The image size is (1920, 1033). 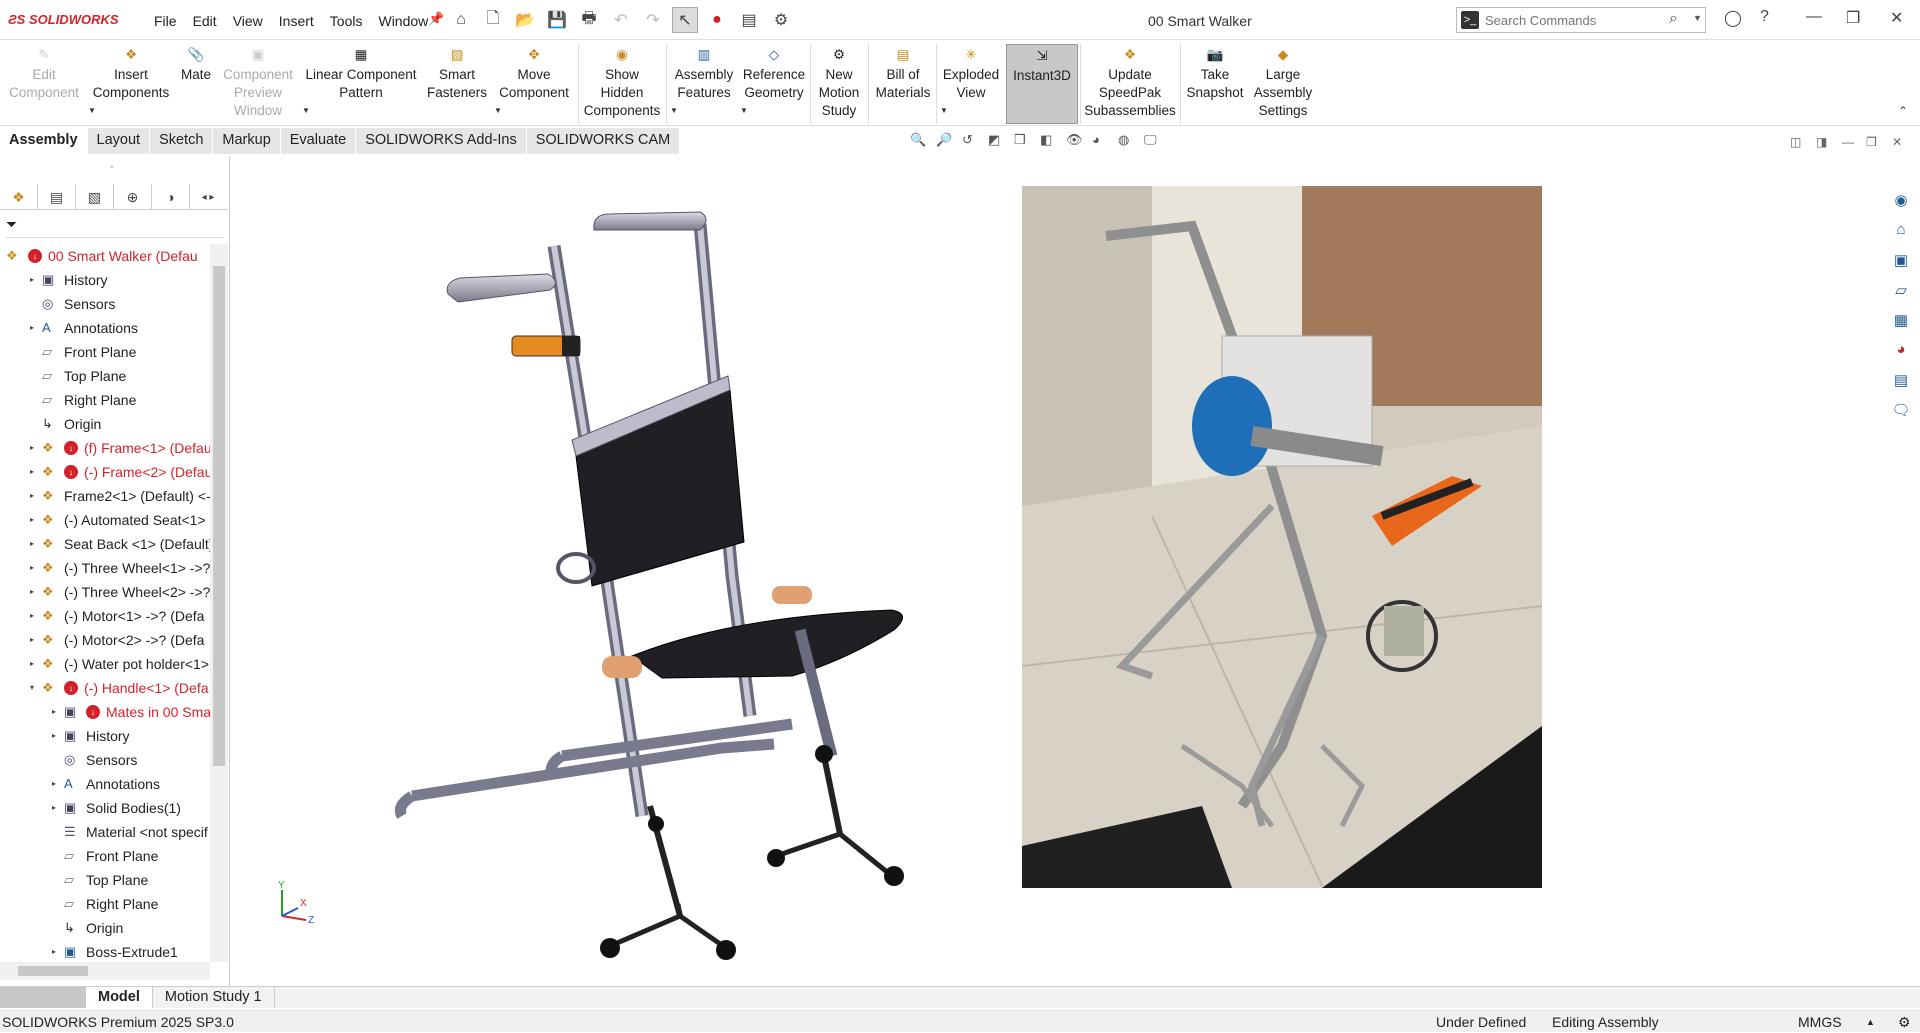 I want to click on left-handle-grip, so click(x=501, y=288).